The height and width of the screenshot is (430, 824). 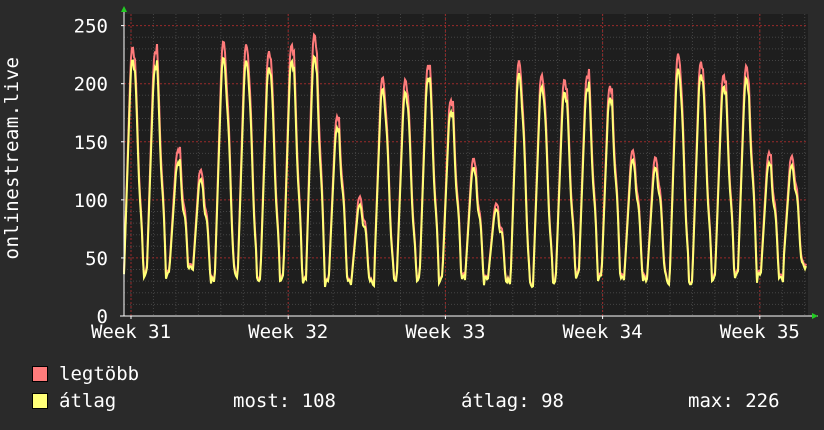 I want to click on y-axis-title: onlinestream.live, so click(x=12, y=158).